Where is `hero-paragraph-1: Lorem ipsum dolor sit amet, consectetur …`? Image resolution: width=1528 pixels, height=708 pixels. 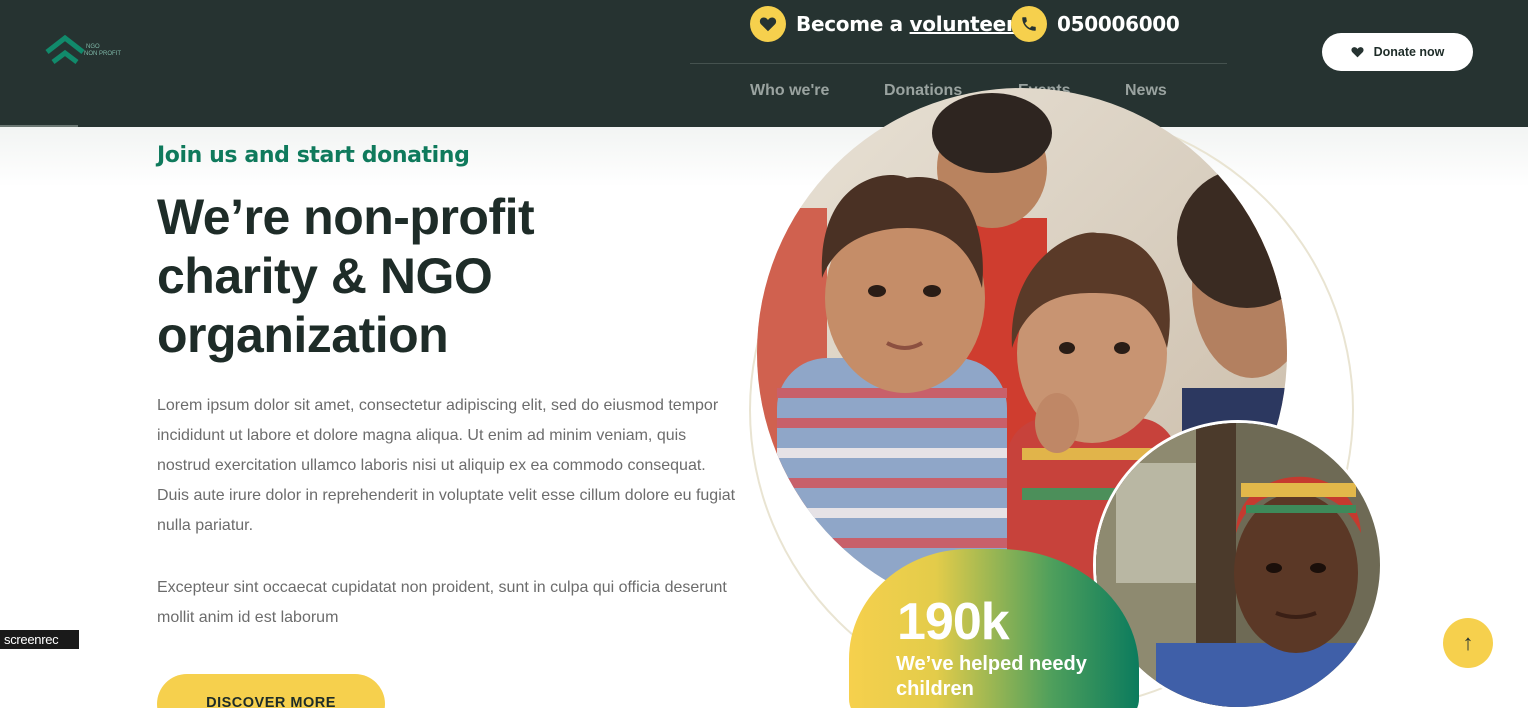 hero-paragraph-1: Lorem ipsum dolor sit amet, consectetur … is located at coordinates (446, 465).